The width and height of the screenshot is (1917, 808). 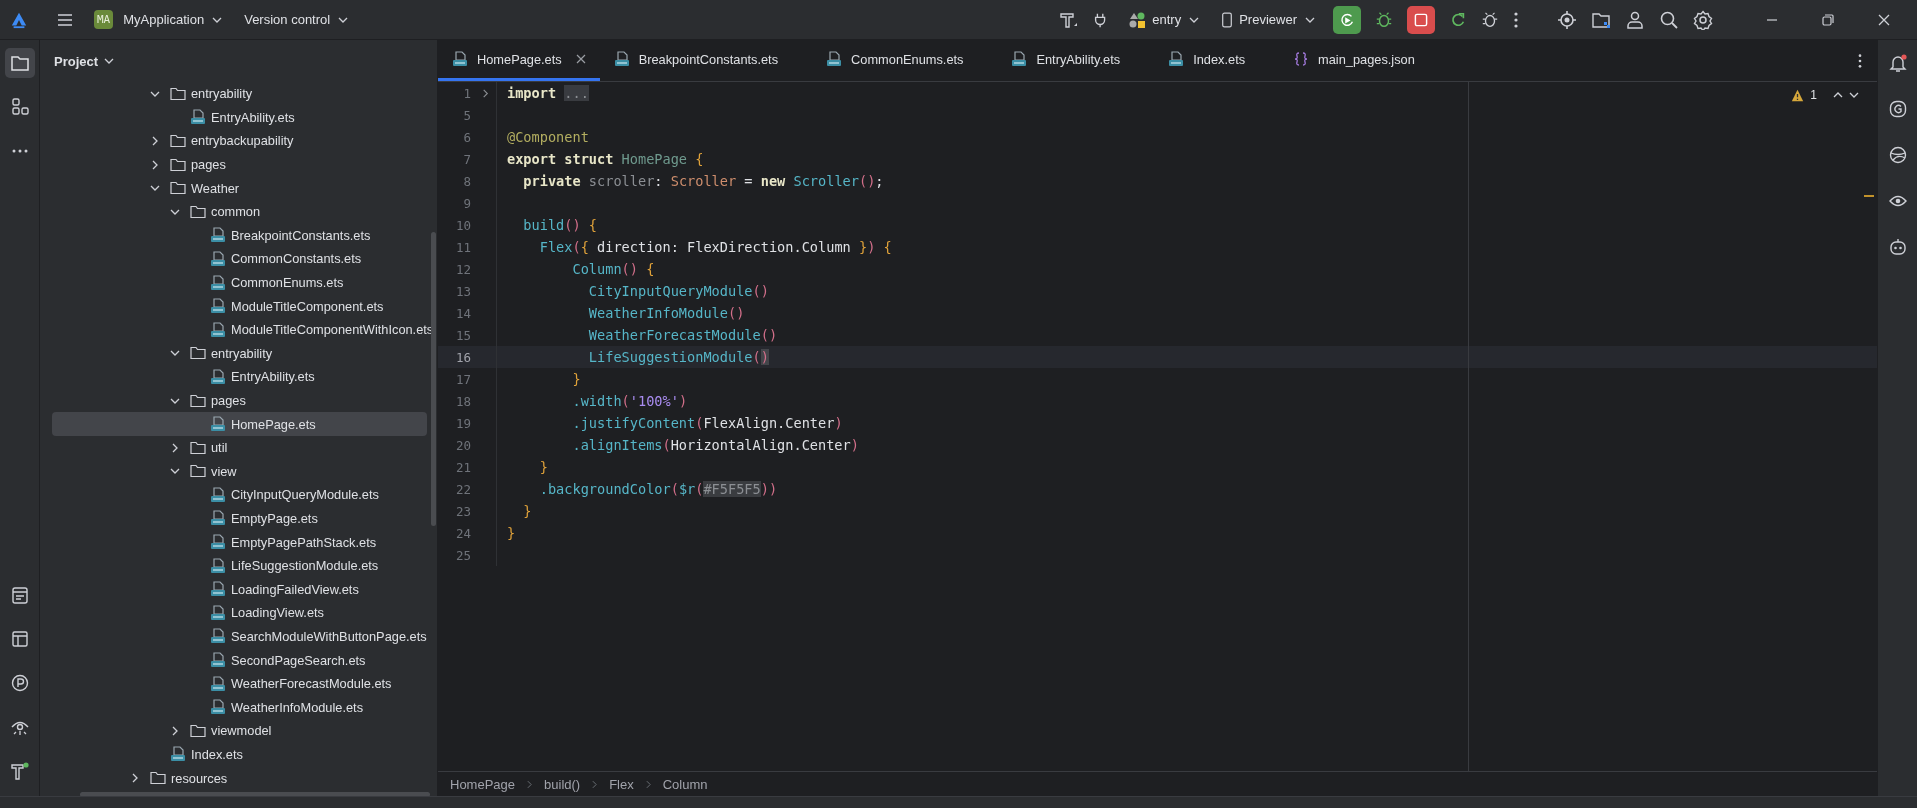 What do you see at coordinates (244, 565) in the screenshot?
I see `tree-item: LifeSuggestionModule.ets` at bounding box center [244, 565].